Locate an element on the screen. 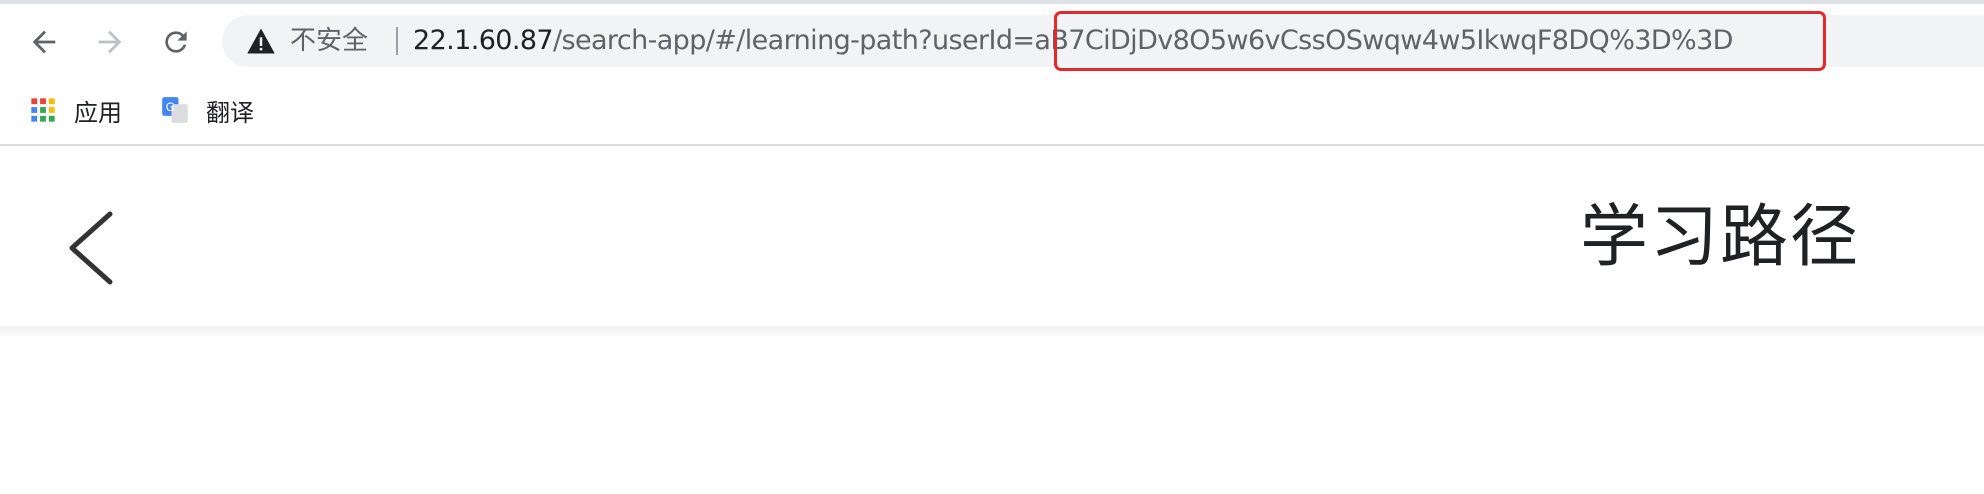 The image size is (1984, 494). security-divider is located at coordinates (397, 41).